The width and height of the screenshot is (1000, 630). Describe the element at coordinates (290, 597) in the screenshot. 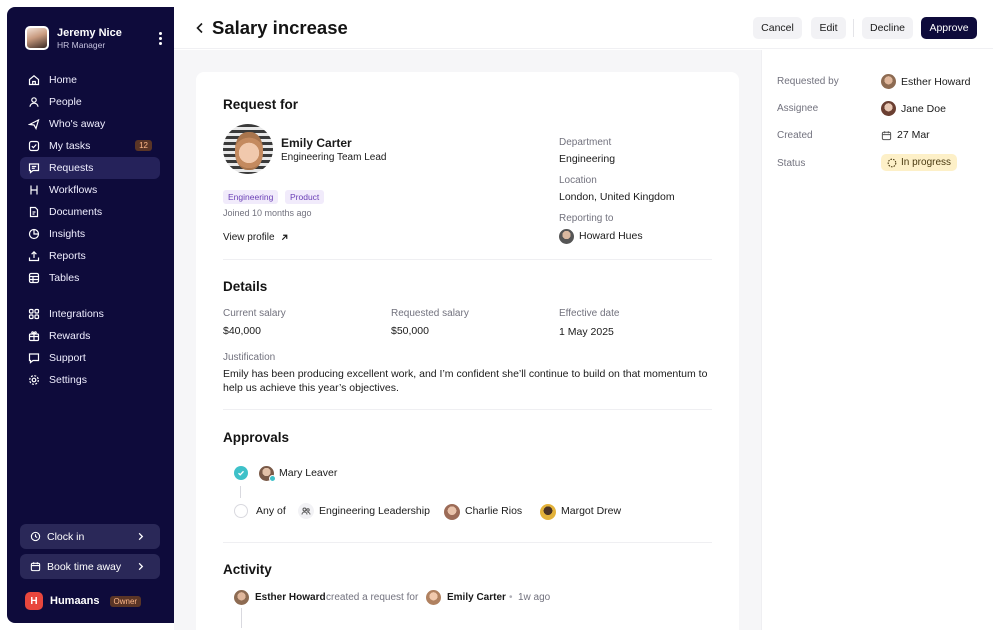

I see `activity-actor: Esther Howard` at that location.